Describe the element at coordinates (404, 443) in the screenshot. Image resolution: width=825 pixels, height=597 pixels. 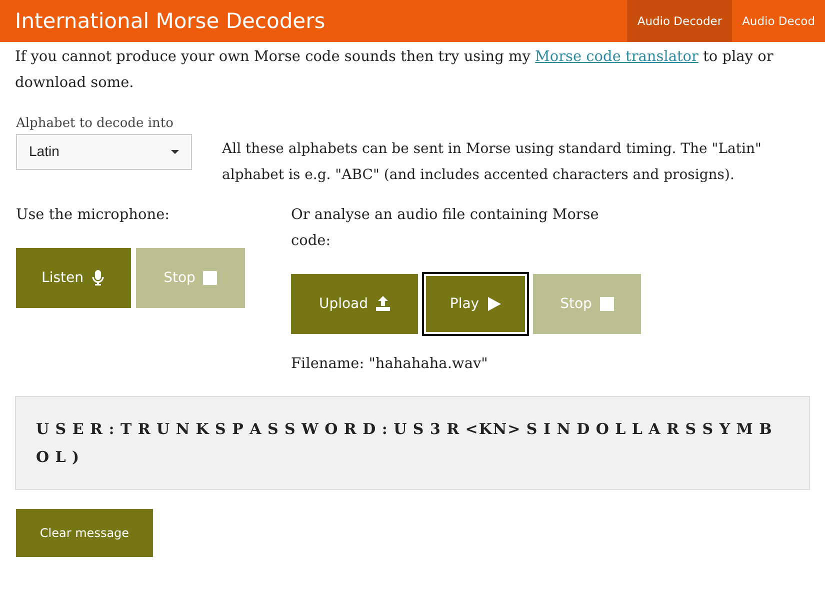
I see `decoded-message: U S E R : T R U N K S P A S S W O R D : U S 3 R <KN> S I N D O L L A R S S Y M B O L )` at that location.